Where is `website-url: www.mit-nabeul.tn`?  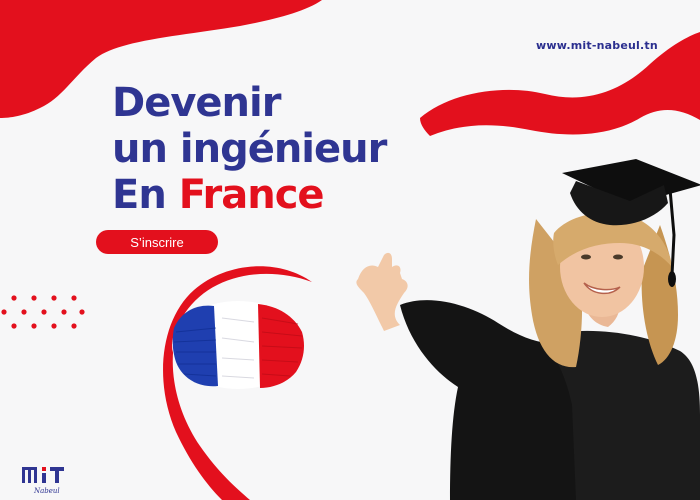
website-url: www.mit-nabeul.tn is located at coordinates (597, 45).